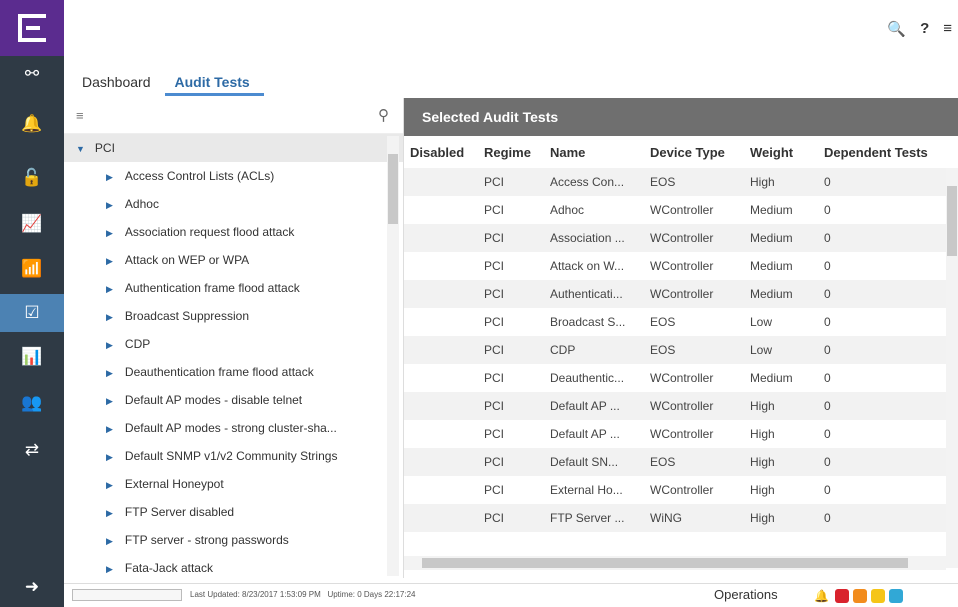 The image size is (958, 607). What do you see at coordinates (174, 484) in the screenshot?
I see `tree-item-label: External Honeypot` at bounding box center [174, 484].